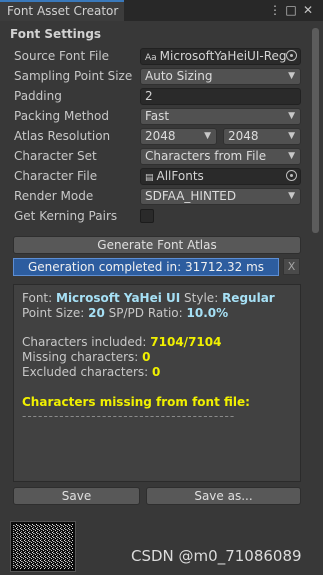 The height and width of the screenshot is (575, 323). What do you see at coordinates (220, 176) in the screenshot?
I see `character-file-field: ▤ AllFonts` at bounding box center [220, 176].